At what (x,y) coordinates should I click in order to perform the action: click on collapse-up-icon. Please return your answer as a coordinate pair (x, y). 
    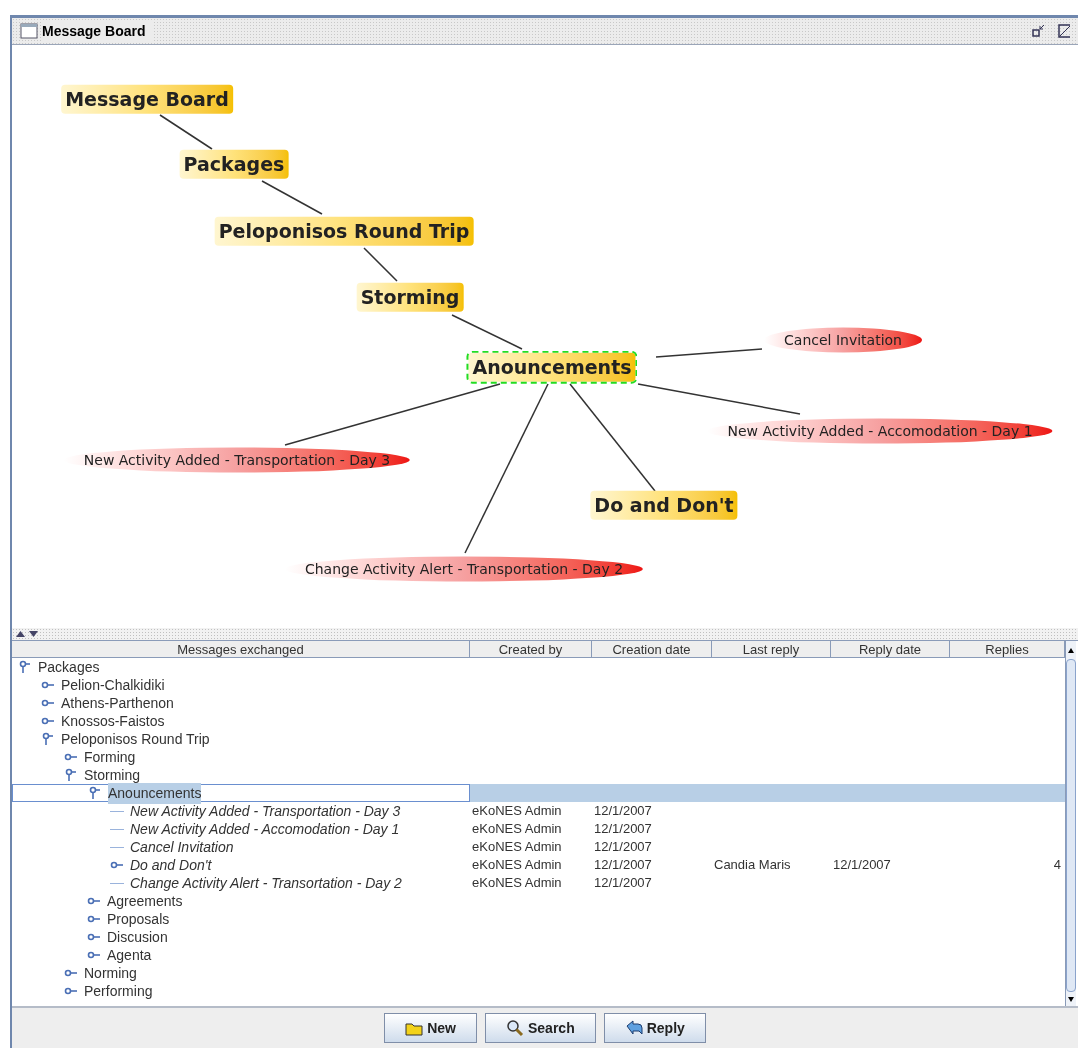
    Looking at the image, I should click on (20, 634).